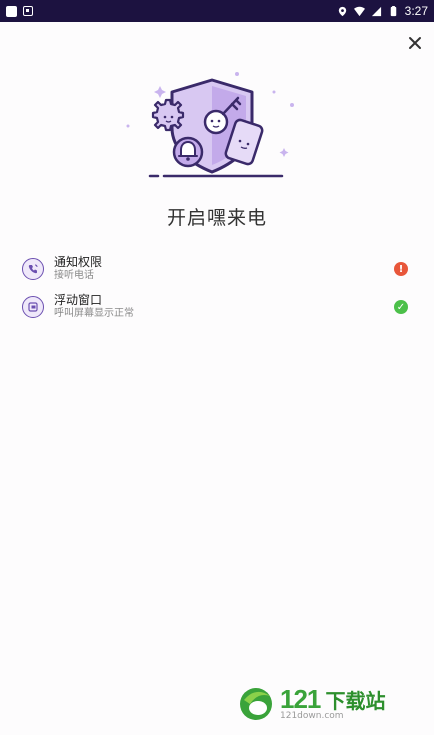 The width and height of the screenshot is (434, 735). I want to click on ok-status-icon: ✓, so click(401, 307).